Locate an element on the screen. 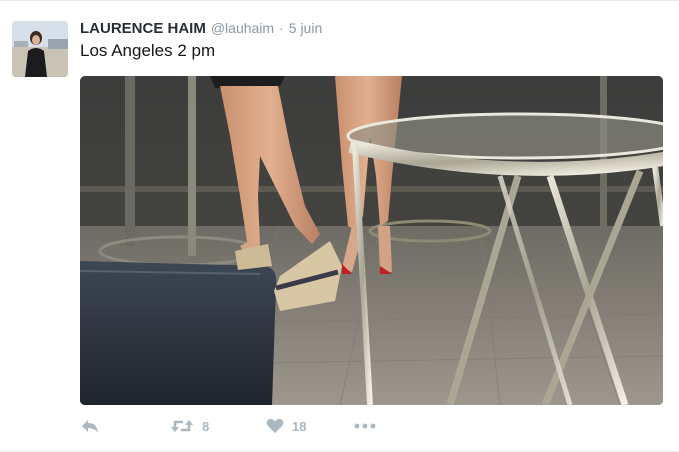 The image size is (679, 452). reply-button is located at coordinates (125, 426).